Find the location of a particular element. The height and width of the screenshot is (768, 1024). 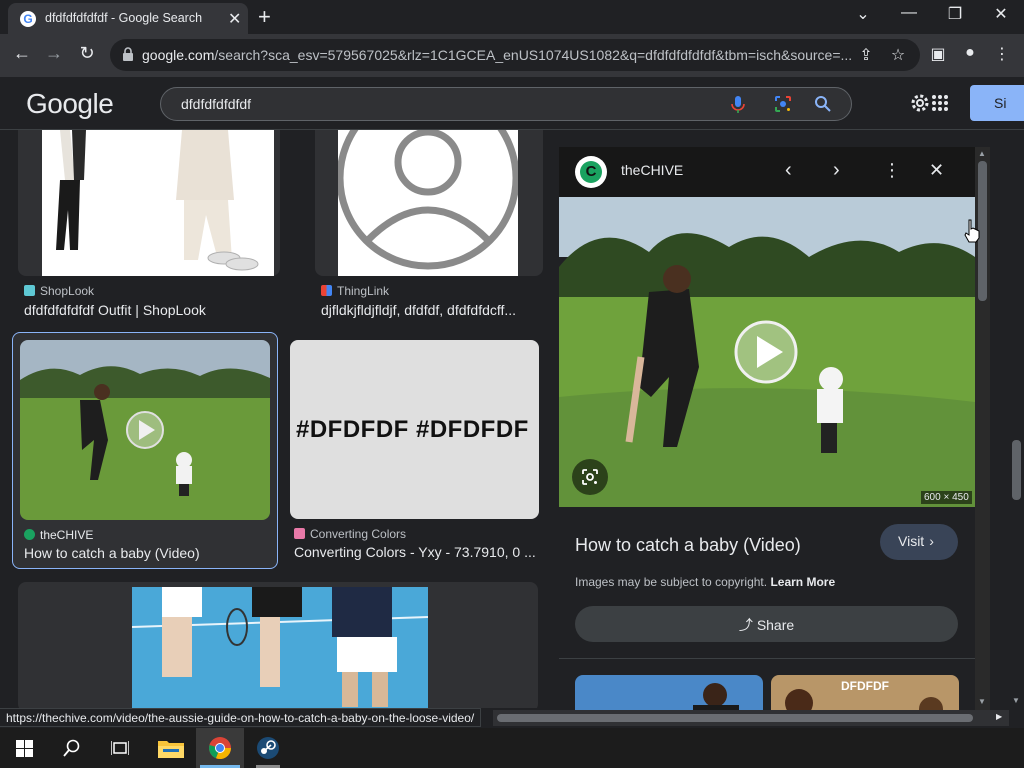

lens-search-button is located at coordinates (590, 477).